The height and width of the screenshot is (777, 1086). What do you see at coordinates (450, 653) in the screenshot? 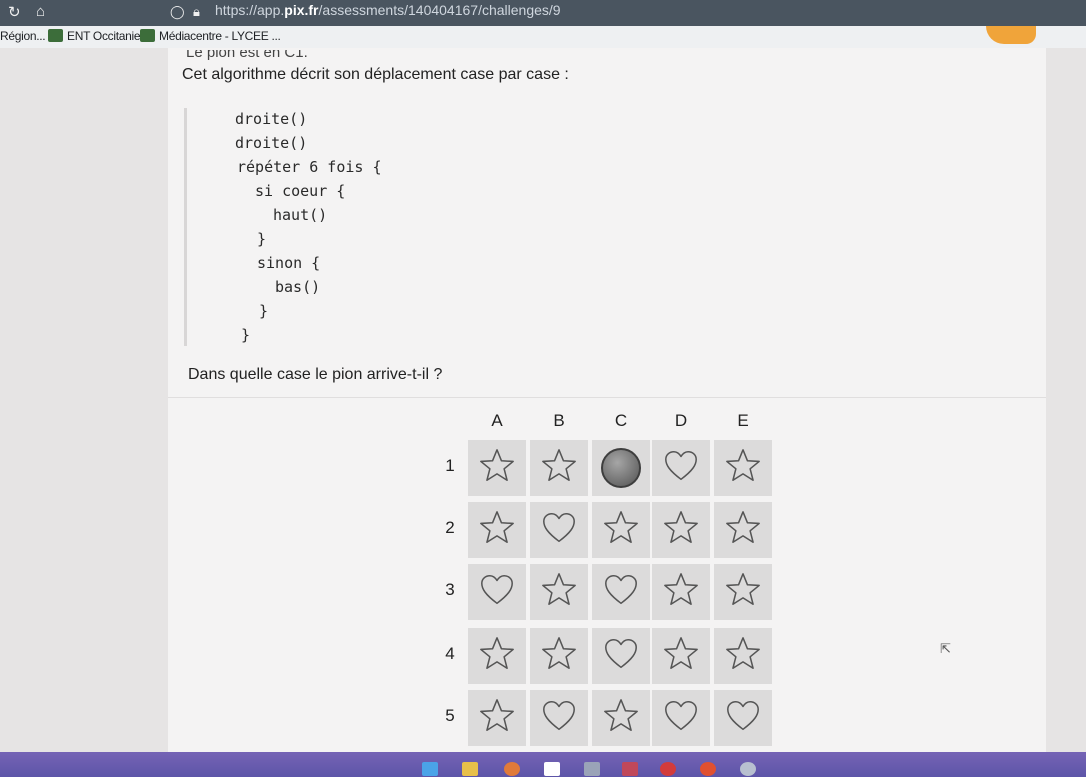
I see `row-label-4: 4` at bounding box center [450, 653].